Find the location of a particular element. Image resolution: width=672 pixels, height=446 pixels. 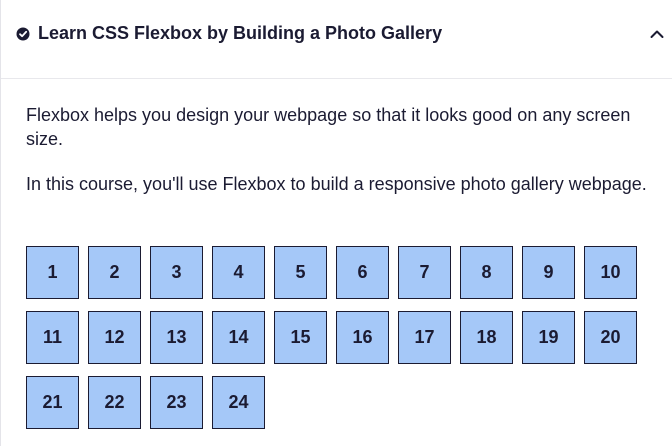

gallery-tile: 18 is located at coordinates (486, 337).